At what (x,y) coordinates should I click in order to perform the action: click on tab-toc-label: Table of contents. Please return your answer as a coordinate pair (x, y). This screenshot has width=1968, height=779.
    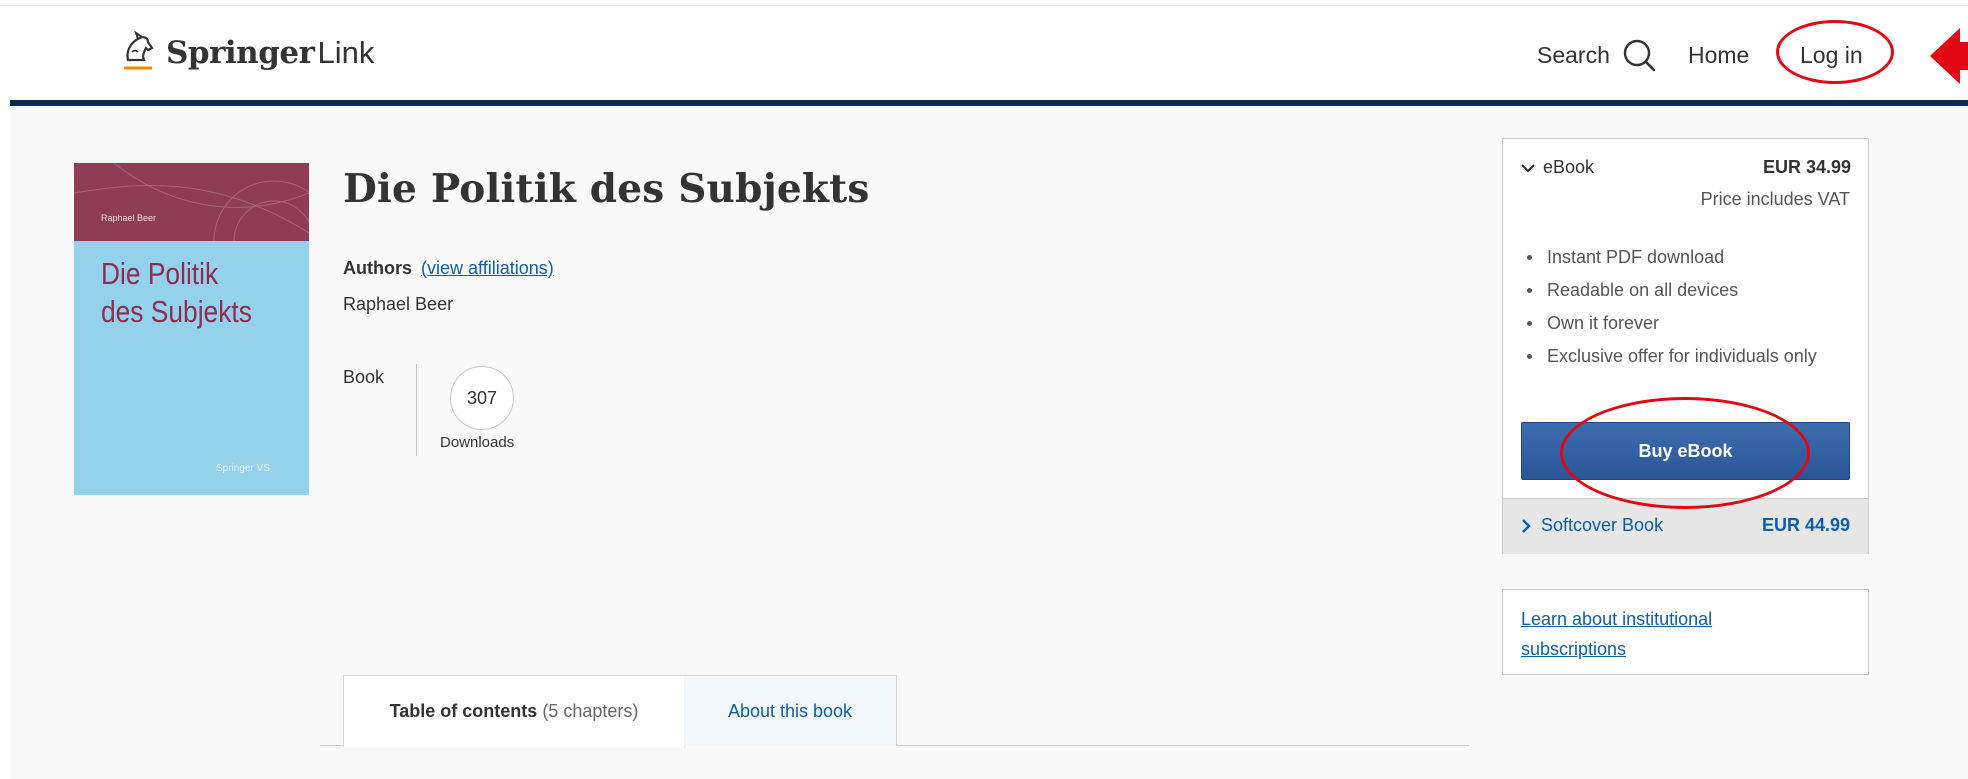
    Looking at the image, I should click on (463, 711).